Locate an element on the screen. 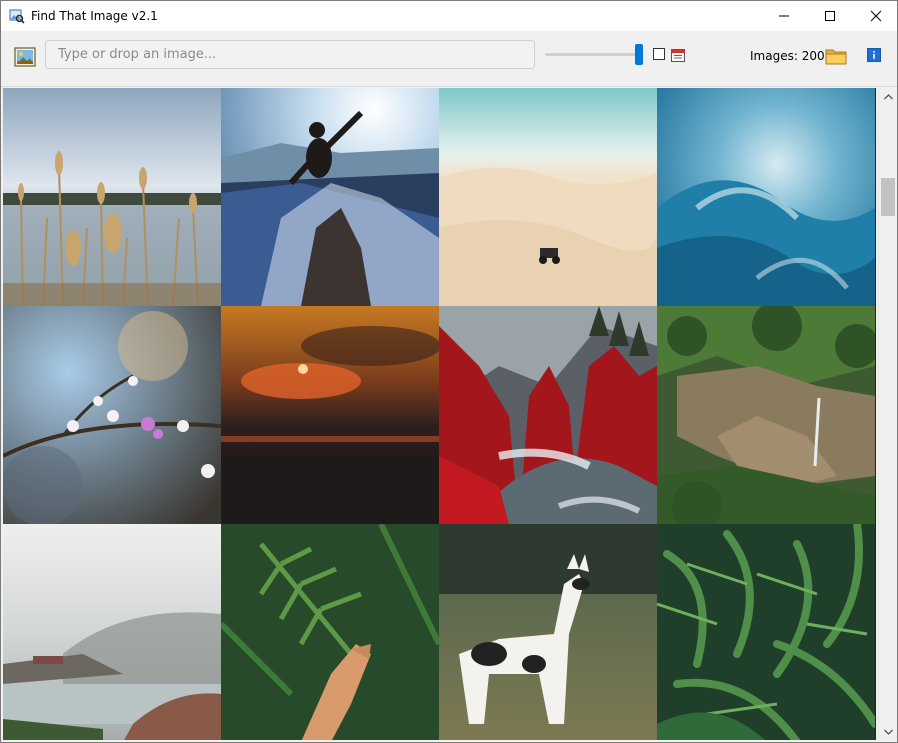 This screenshot has width=898, height=743. mountain-summit-image is located at coordinates (330, 197).